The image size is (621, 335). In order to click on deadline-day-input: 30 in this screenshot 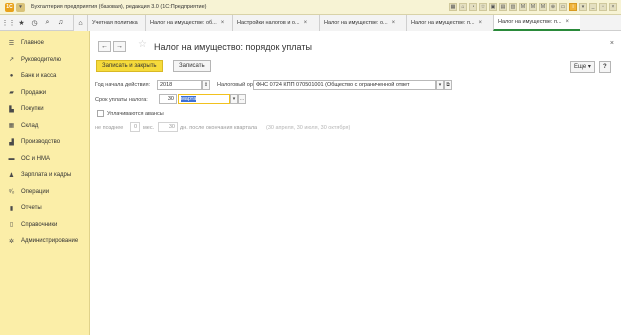, I will do `click(168, 99)`.